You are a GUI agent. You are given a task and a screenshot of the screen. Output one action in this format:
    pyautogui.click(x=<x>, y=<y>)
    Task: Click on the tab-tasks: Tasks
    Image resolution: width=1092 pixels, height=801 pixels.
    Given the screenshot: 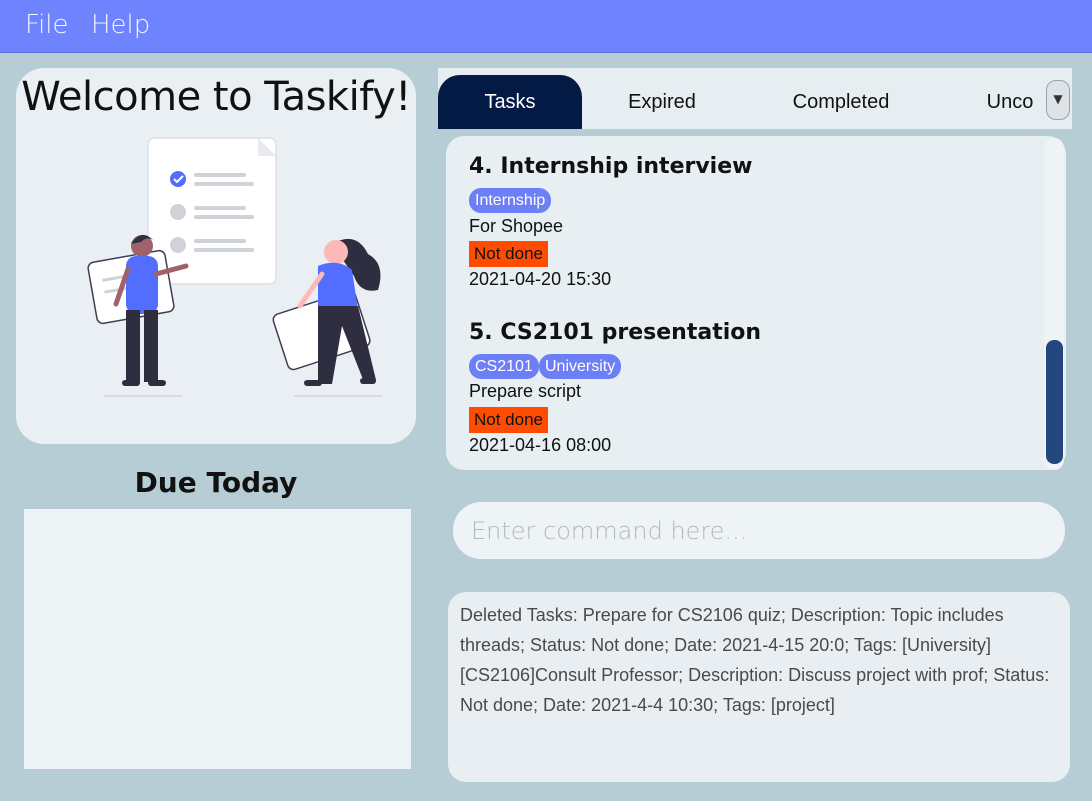 What is the action you would take?
    pyautogui.click(x=510, y=102)
    